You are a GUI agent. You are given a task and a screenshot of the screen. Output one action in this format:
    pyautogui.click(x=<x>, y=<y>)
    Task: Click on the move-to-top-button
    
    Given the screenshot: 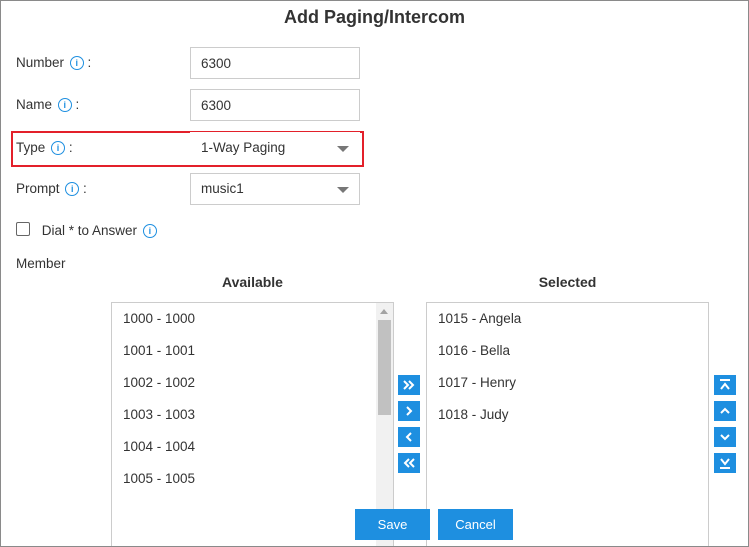 What is the action you would take?
    pyautogui.click(x=725, y=385)
    